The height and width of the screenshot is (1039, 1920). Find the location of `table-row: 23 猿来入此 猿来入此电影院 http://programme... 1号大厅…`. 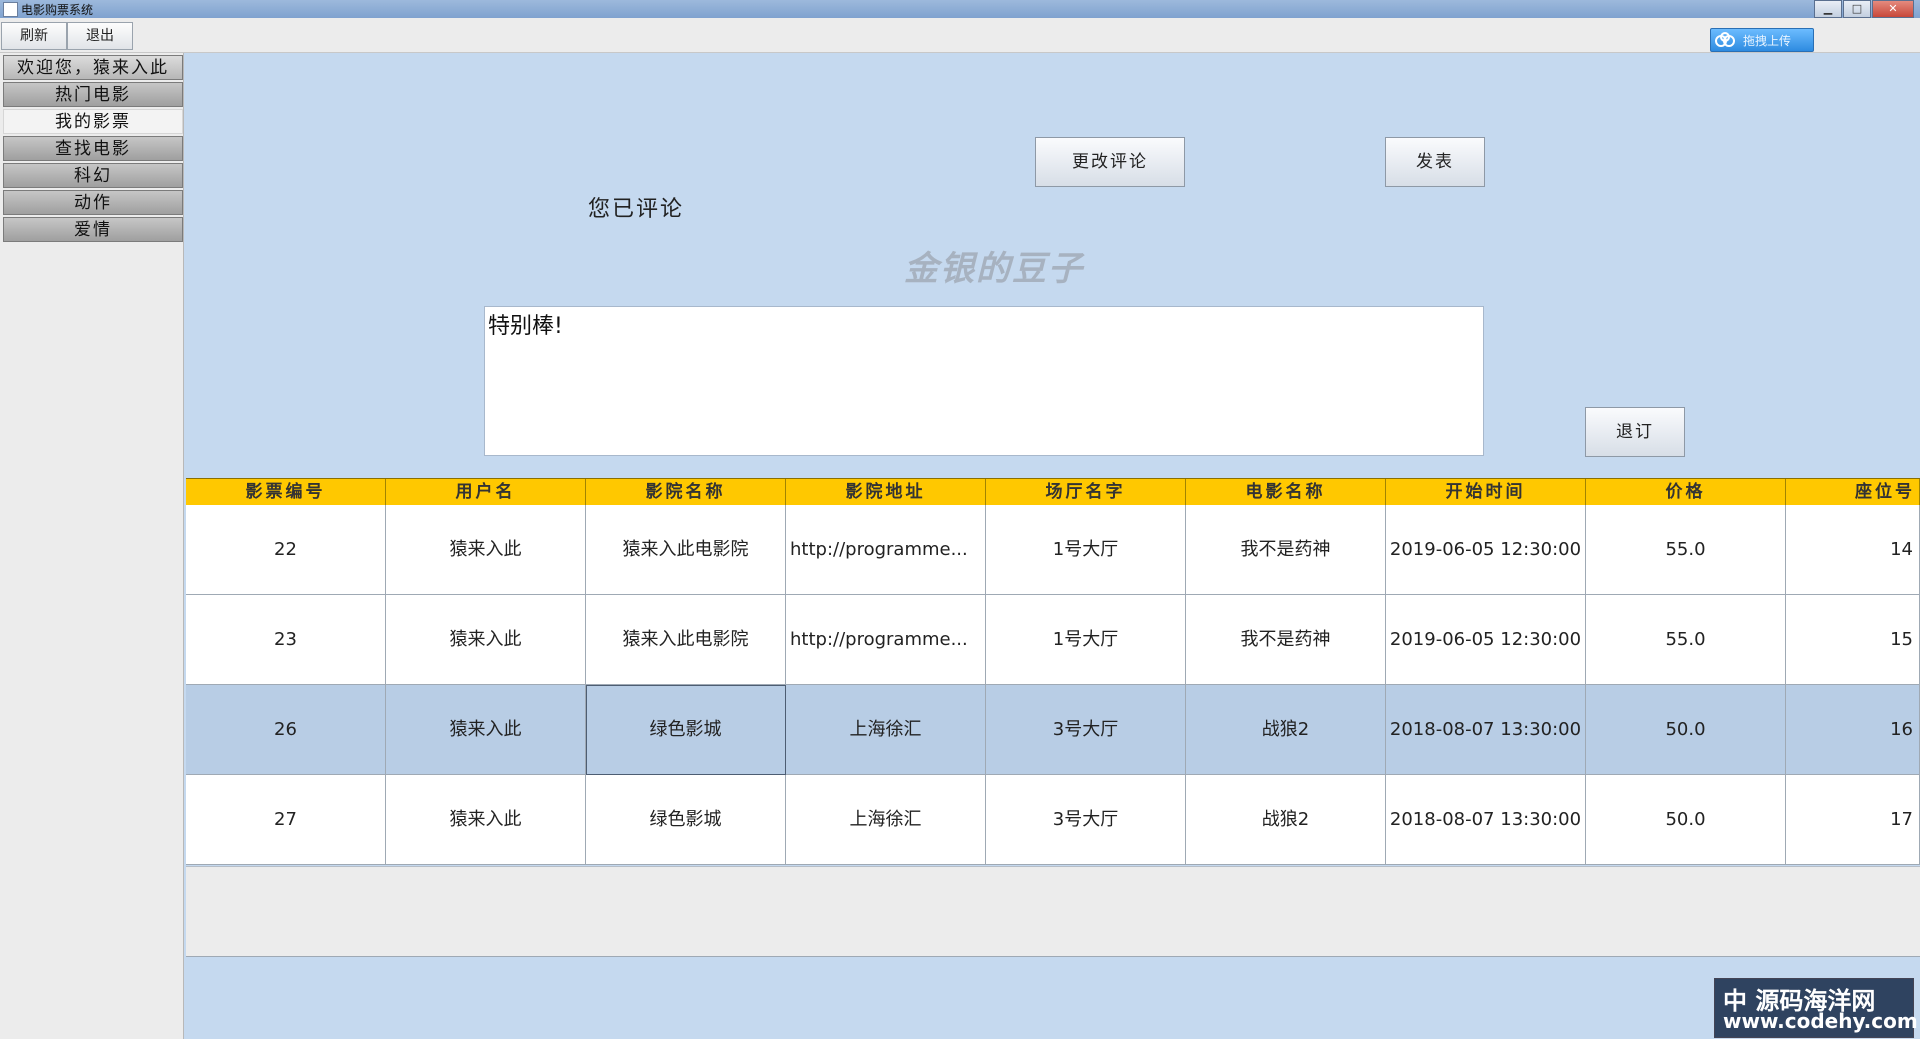

table-row: 23 猿来入此 猿来入此电影院 http://programme... 1号大厅… is located at coordinates (1053, 640).